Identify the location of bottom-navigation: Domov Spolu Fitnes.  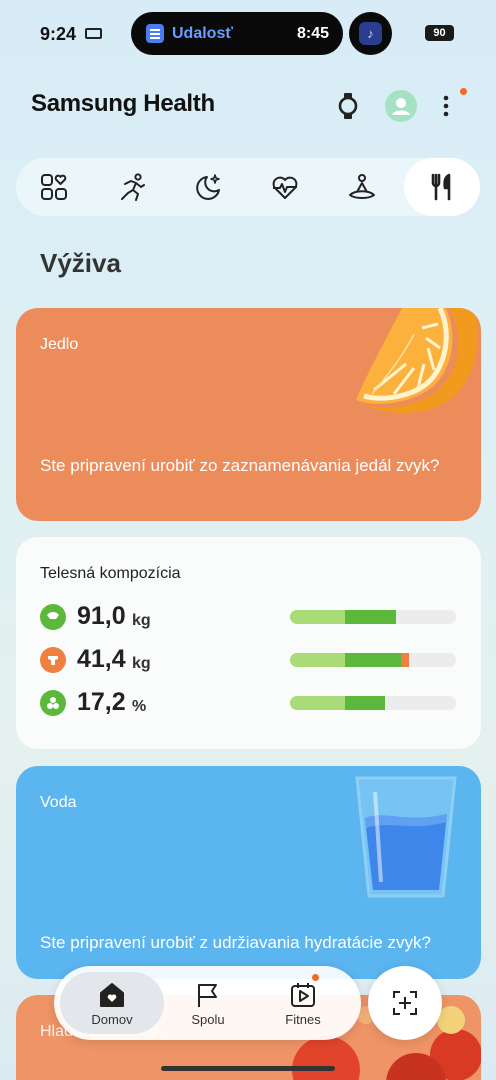
(207, 1003).